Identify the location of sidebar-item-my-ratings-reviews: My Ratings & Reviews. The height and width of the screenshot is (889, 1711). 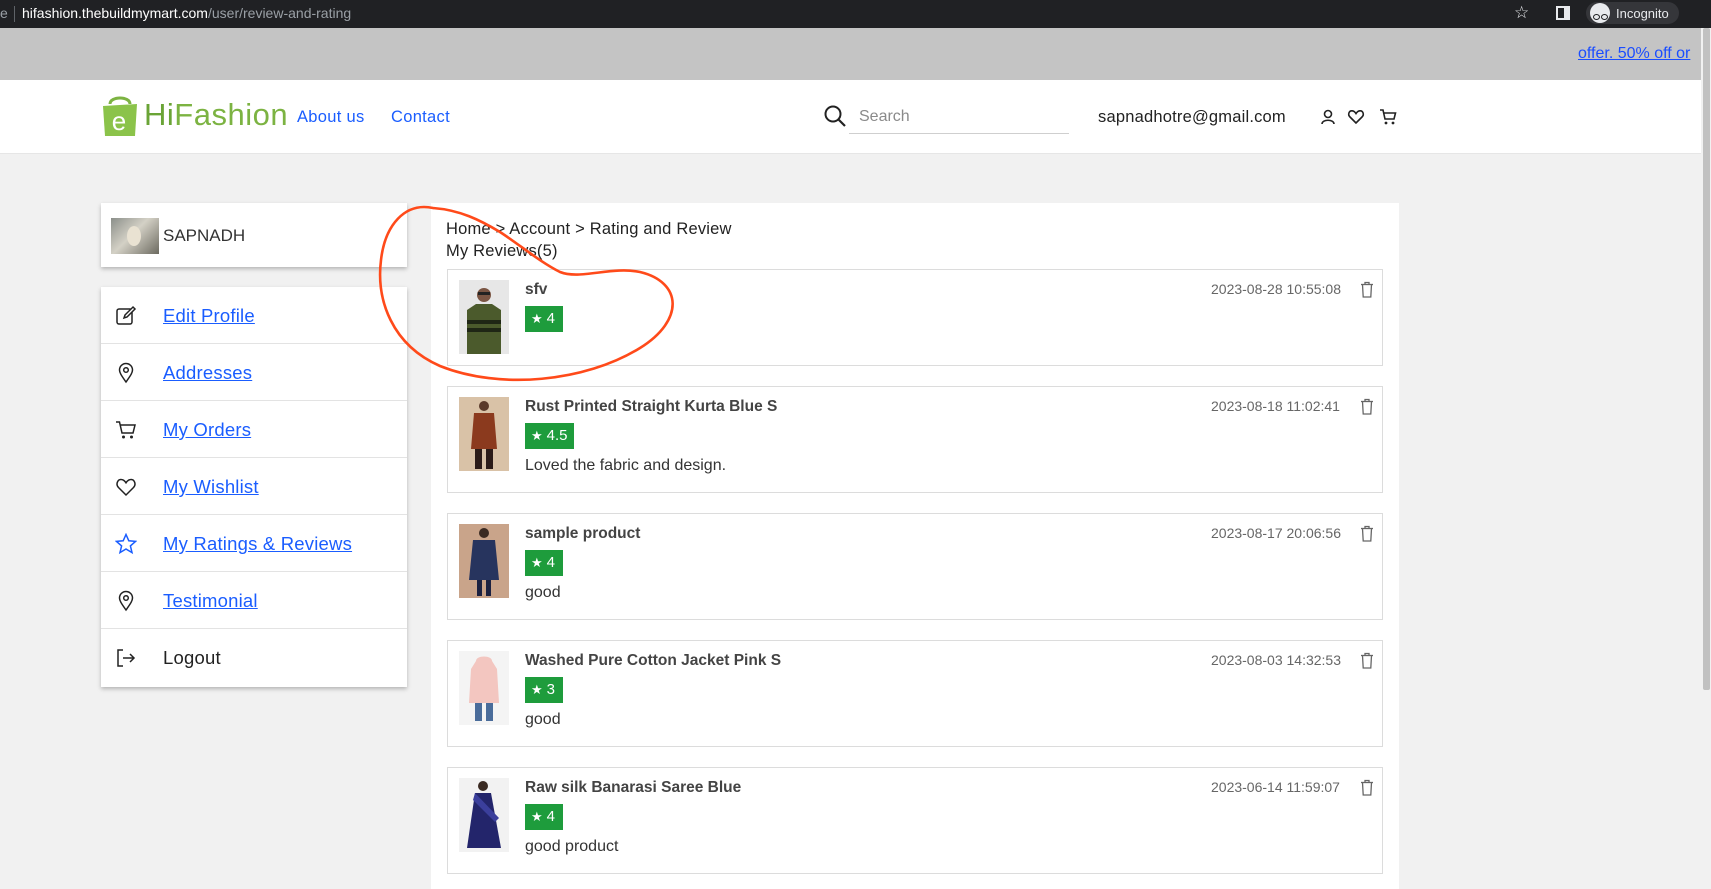
(254, 543).